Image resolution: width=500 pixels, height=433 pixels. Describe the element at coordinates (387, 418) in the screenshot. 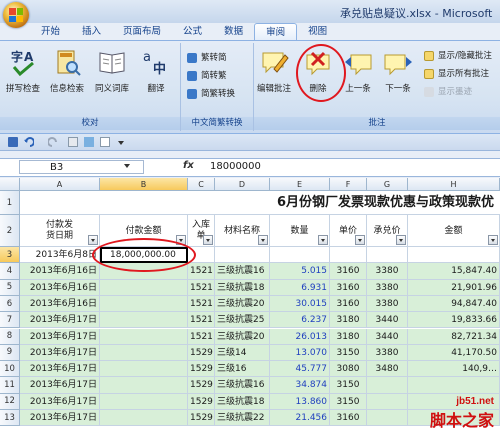

I see `cell-G13` at that location.